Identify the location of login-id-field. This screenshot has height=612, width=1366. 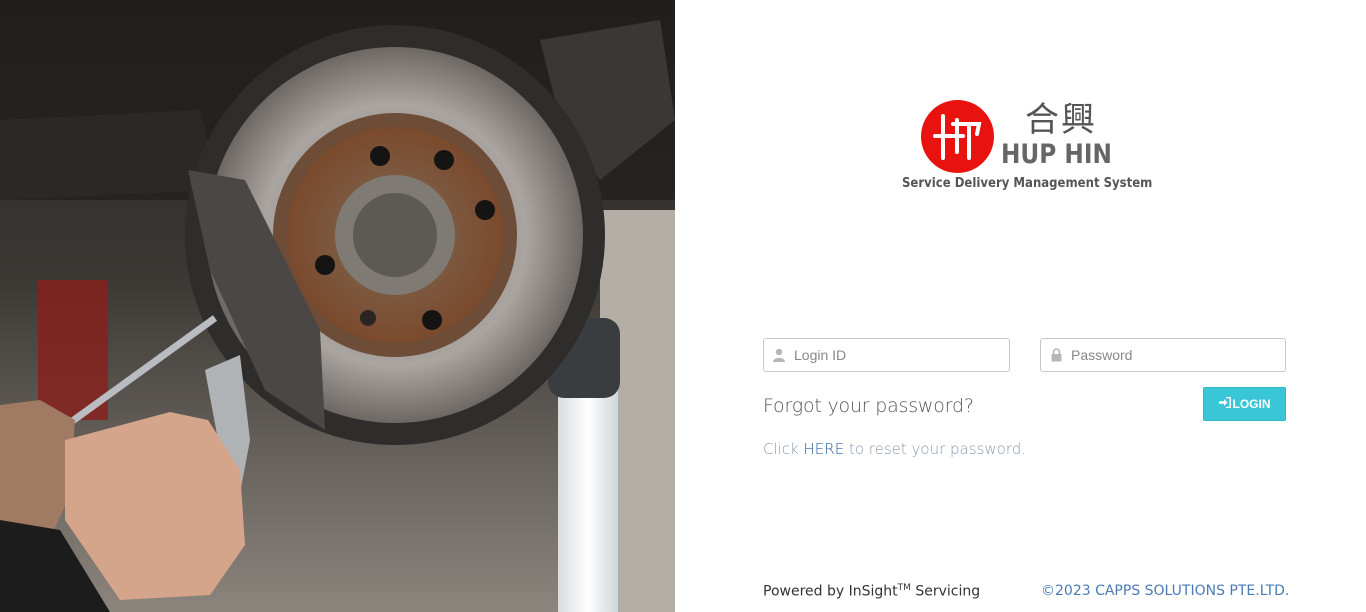
(886, 355).